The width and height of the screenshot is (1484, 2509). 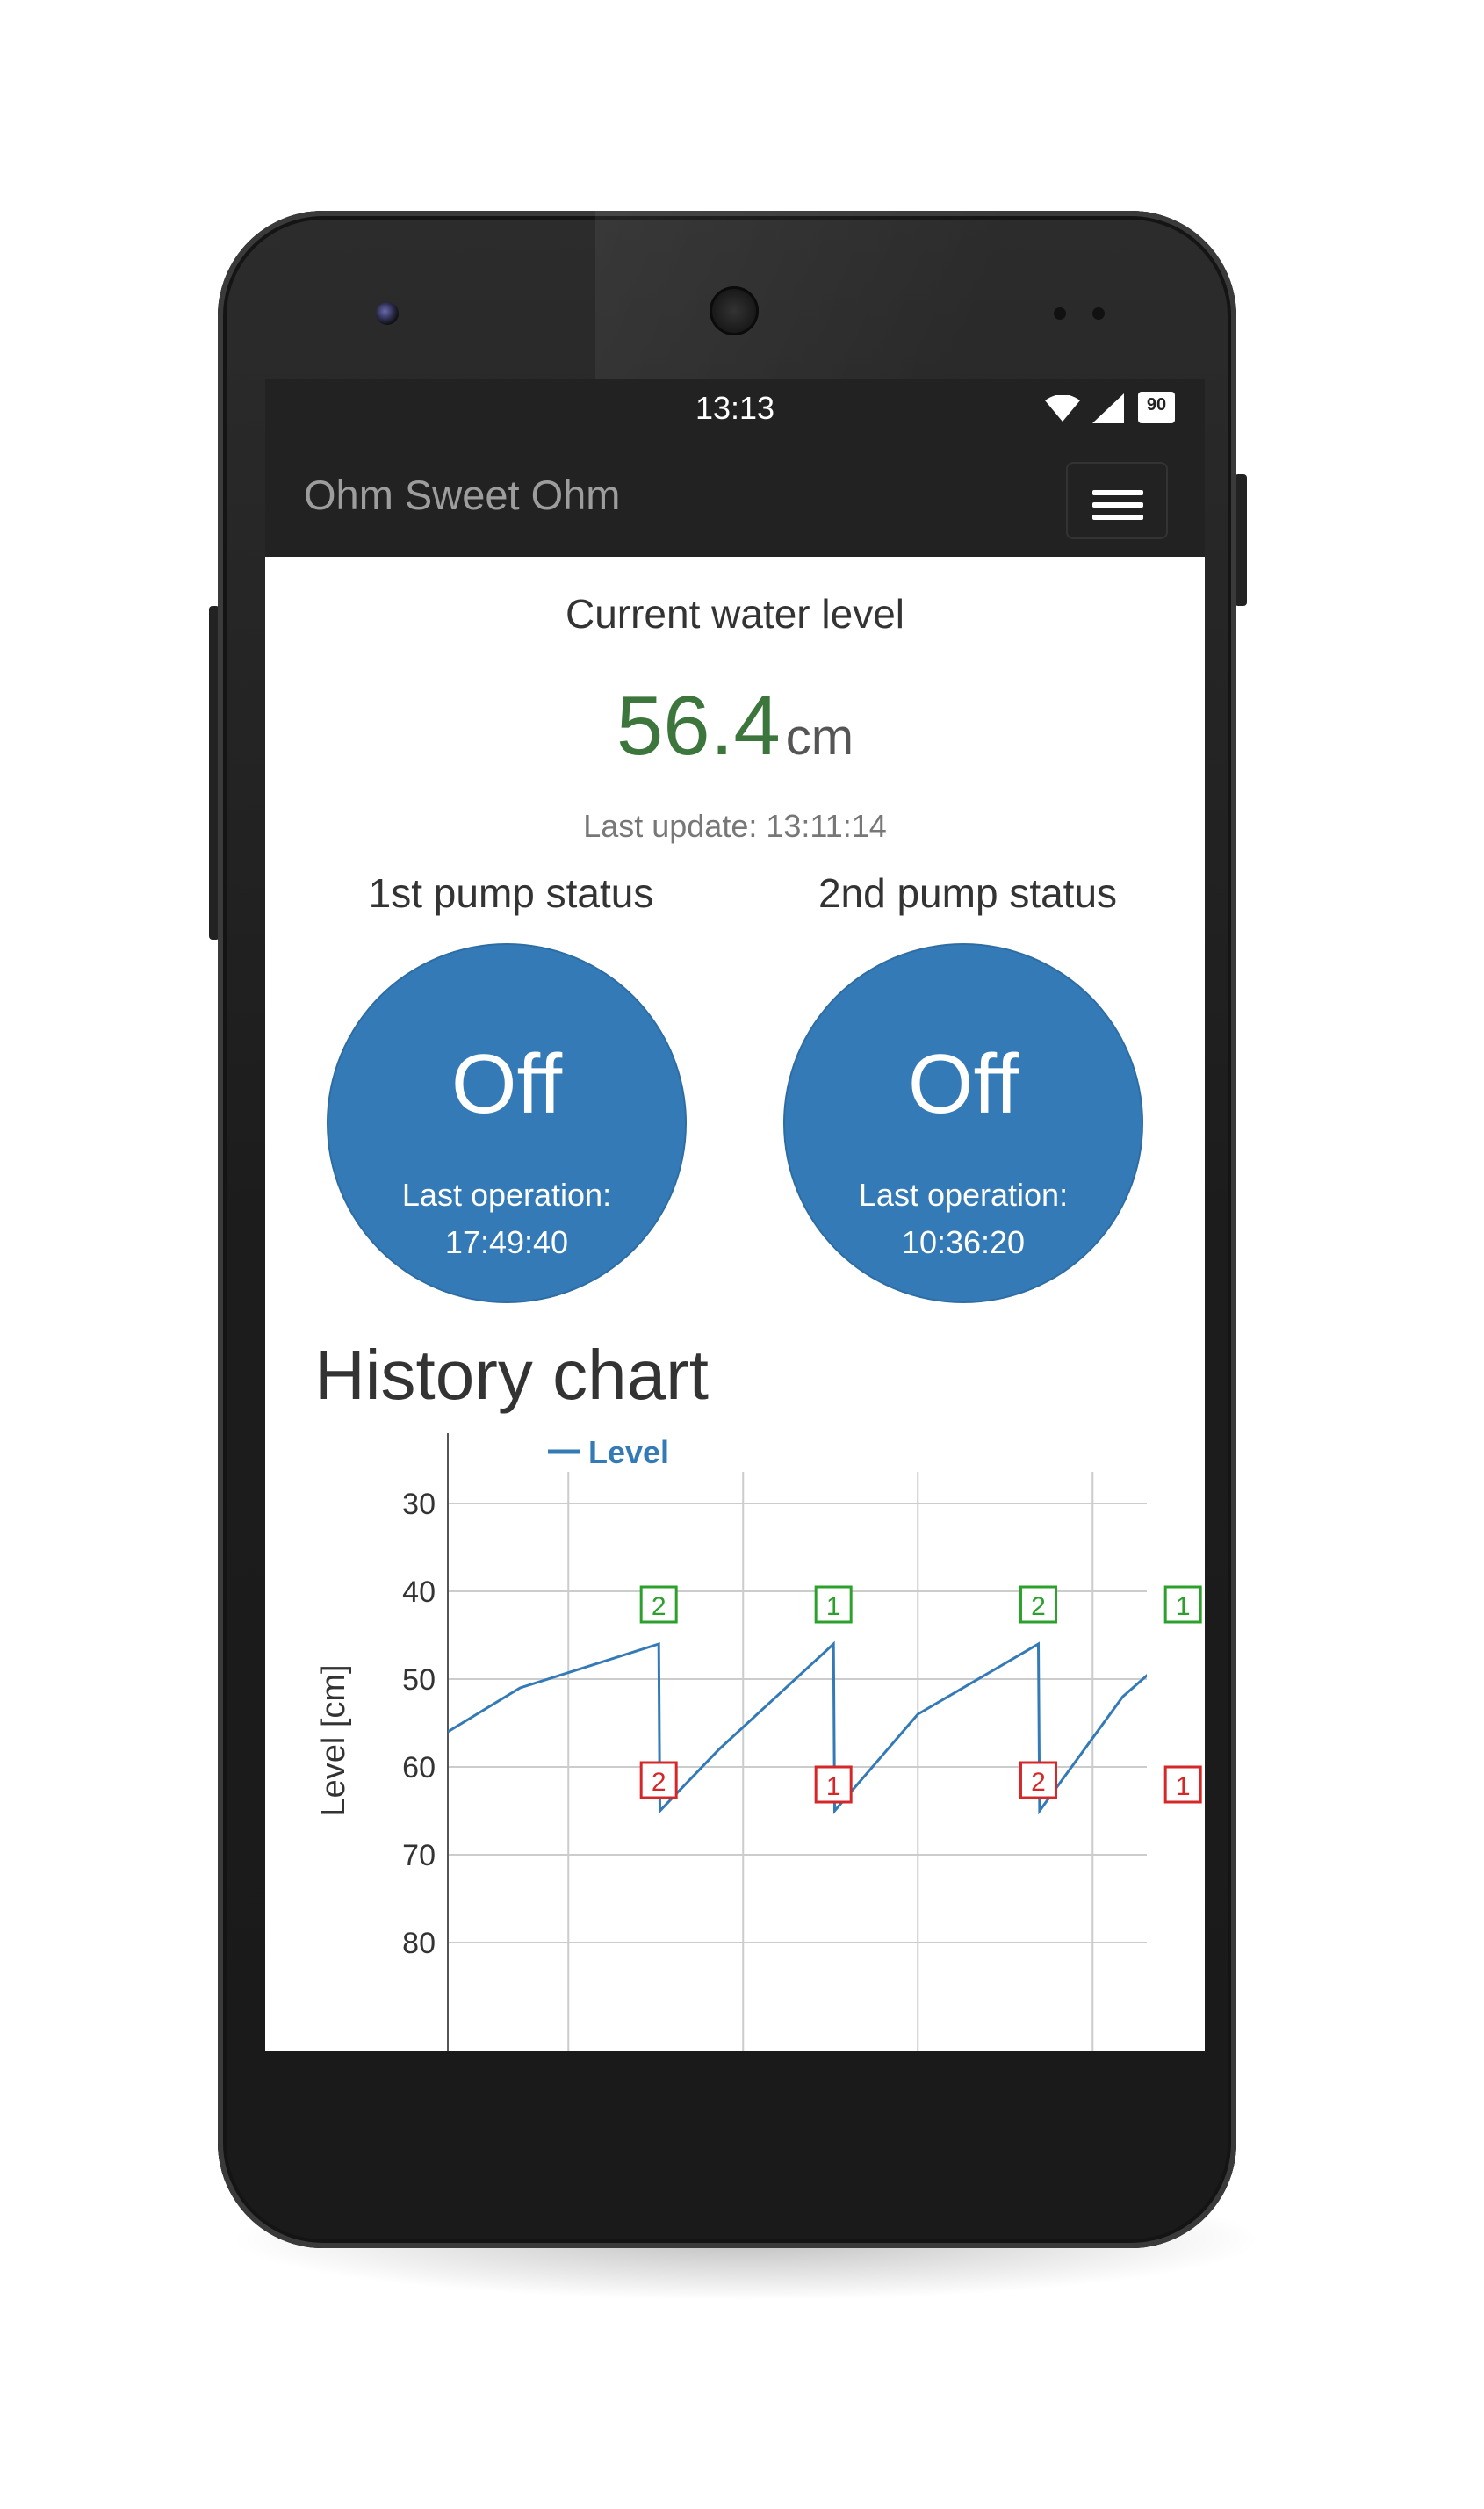 I want to click on pump-2-last-operation-time: 10:36:20, so click(x=963, y=1242).